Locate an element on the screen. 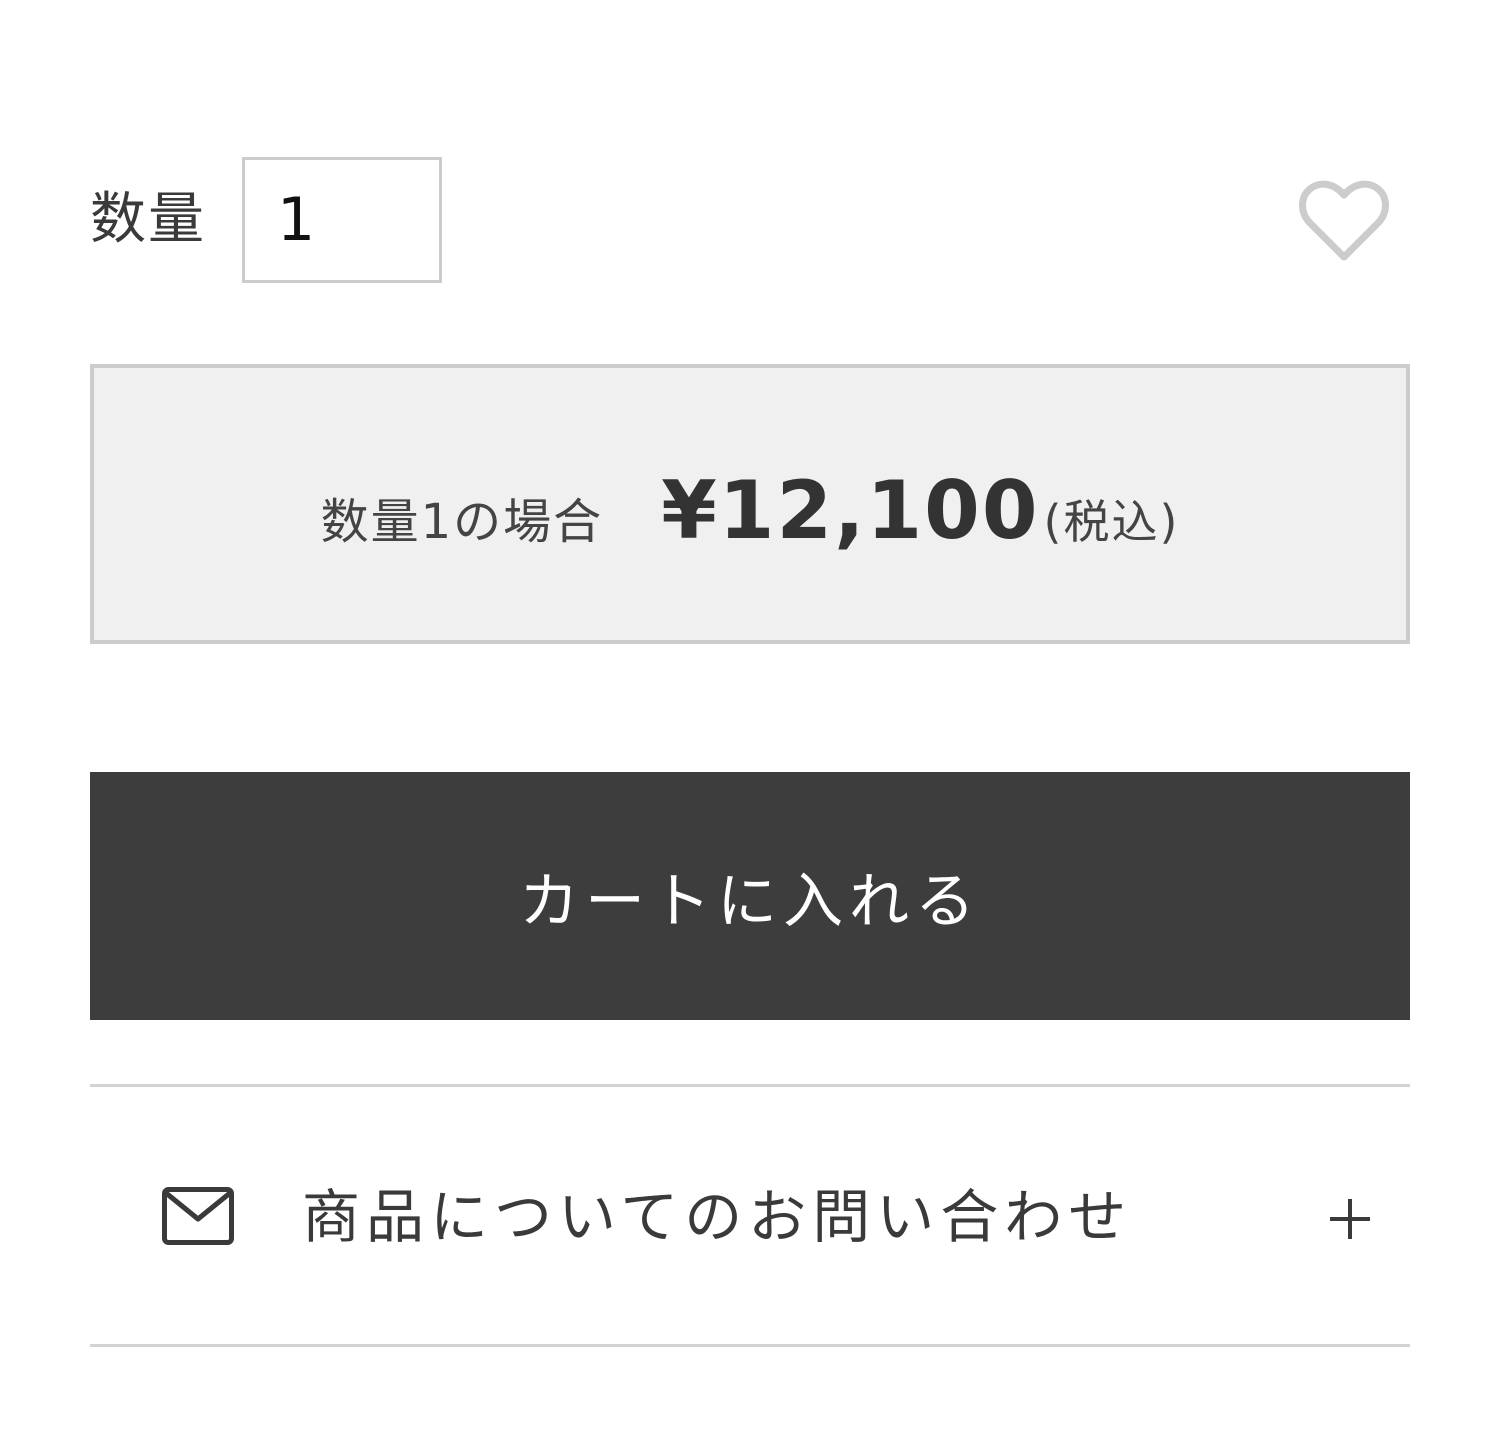  plus-icon is located at coordinates (1350, 1219).